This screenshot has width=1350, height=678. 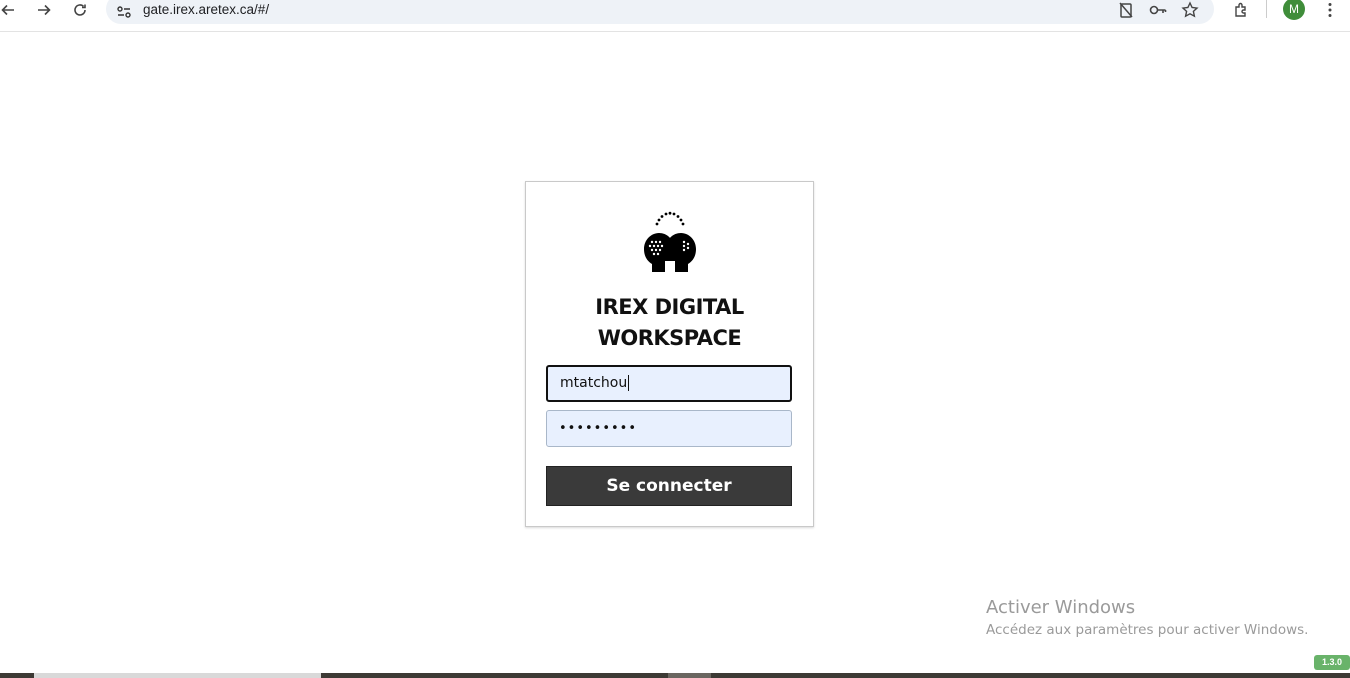 I want to click on star-icon, so click(x=1190, y=10).